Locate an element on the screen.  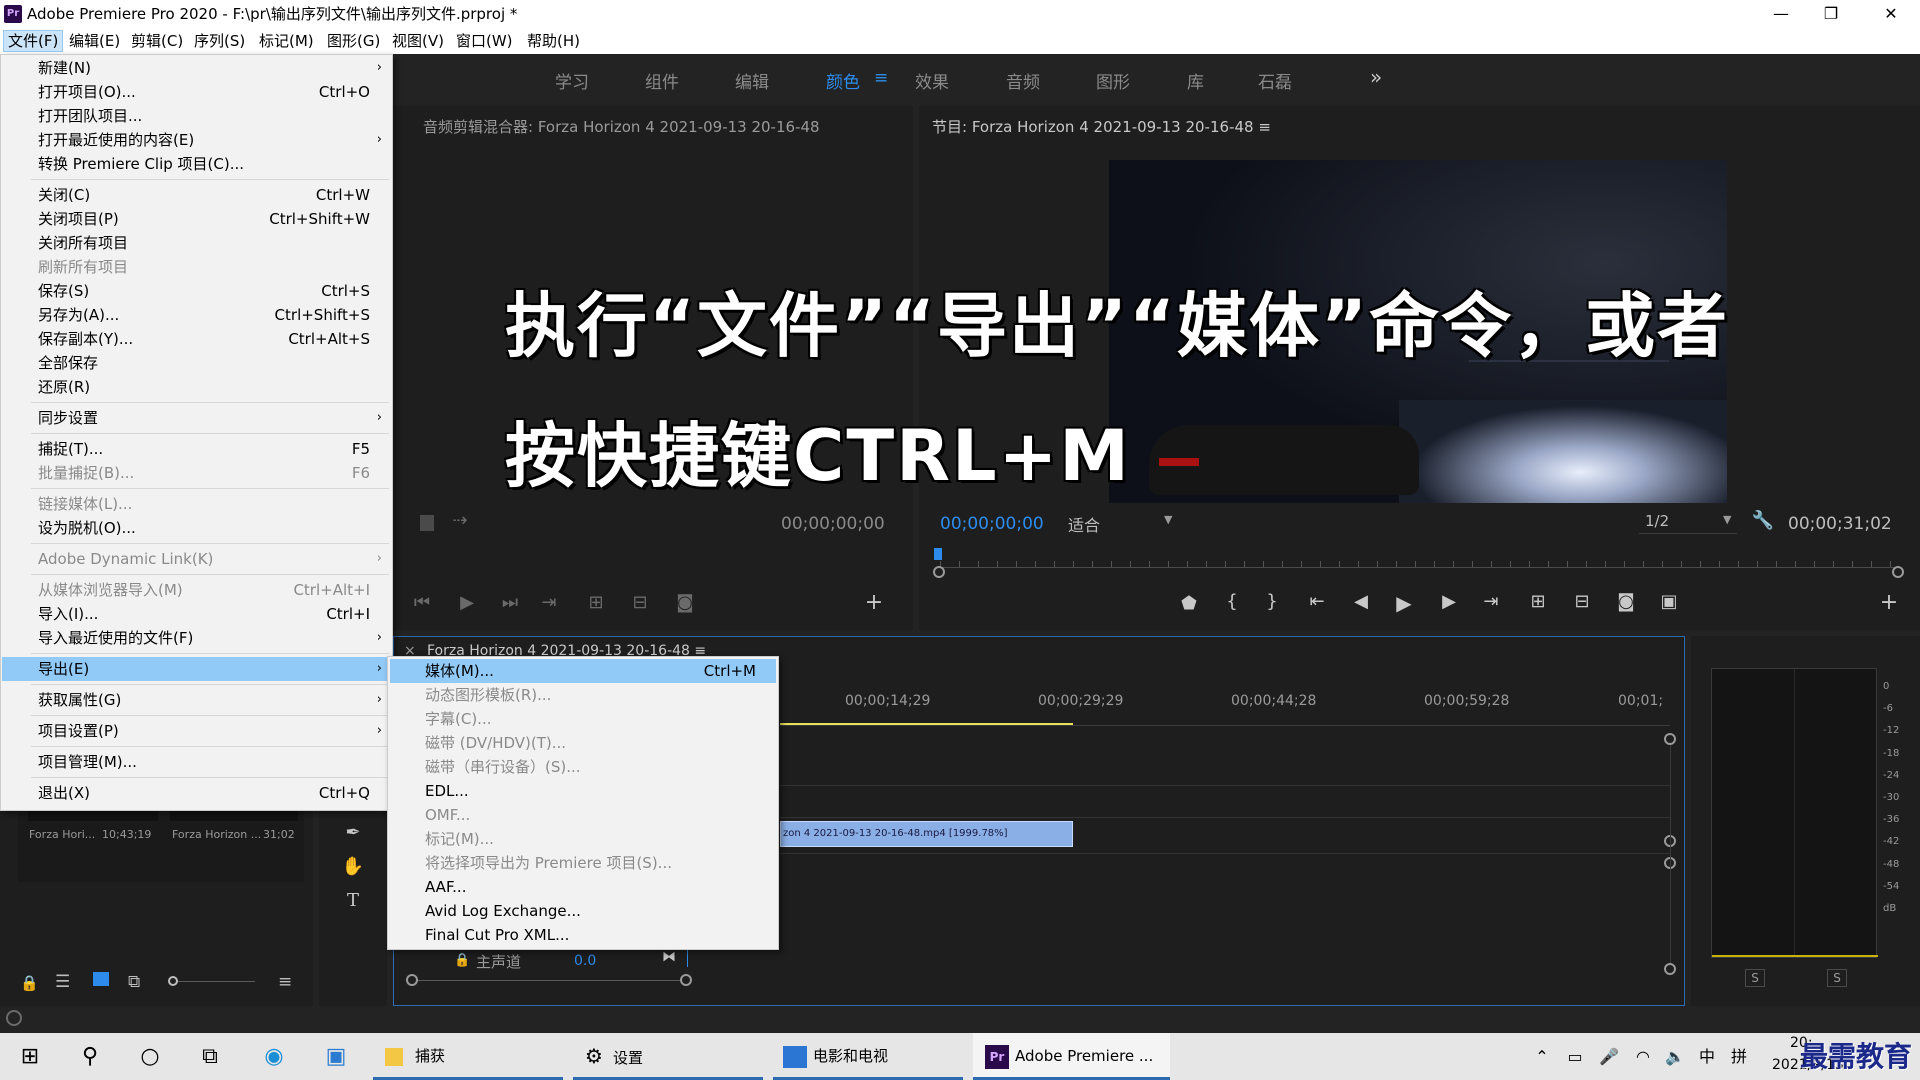
solo-button-right: S is located at coordinates (1837, 978).